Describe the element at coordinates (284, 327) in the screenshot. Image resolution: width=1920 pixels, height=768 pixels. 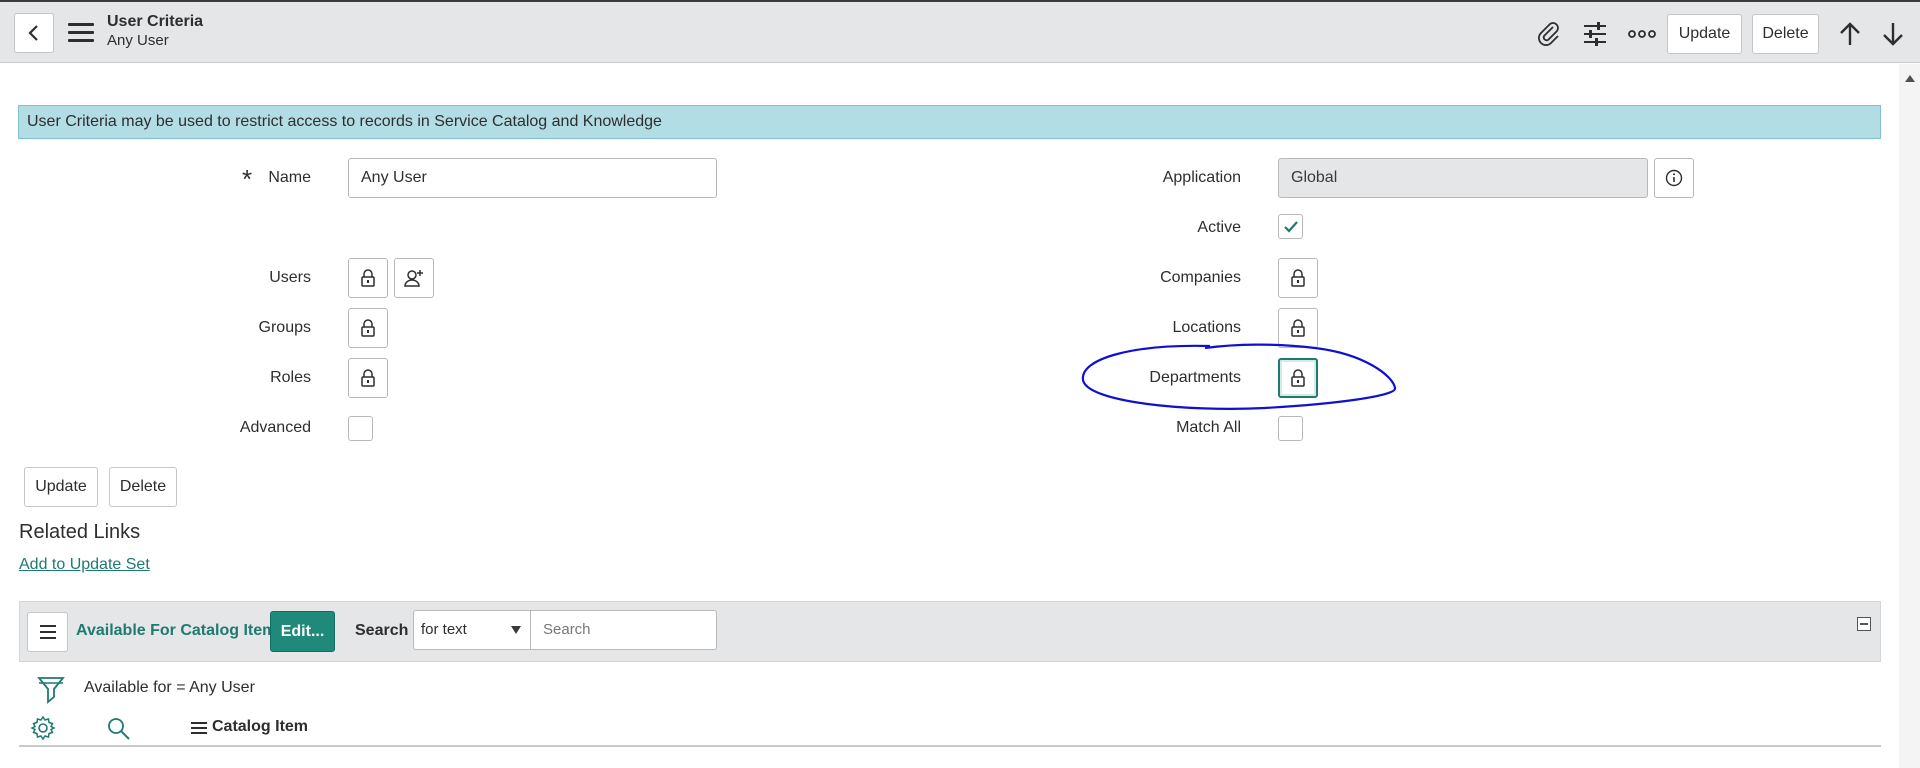
I see `groups-label: Groups` at that location.